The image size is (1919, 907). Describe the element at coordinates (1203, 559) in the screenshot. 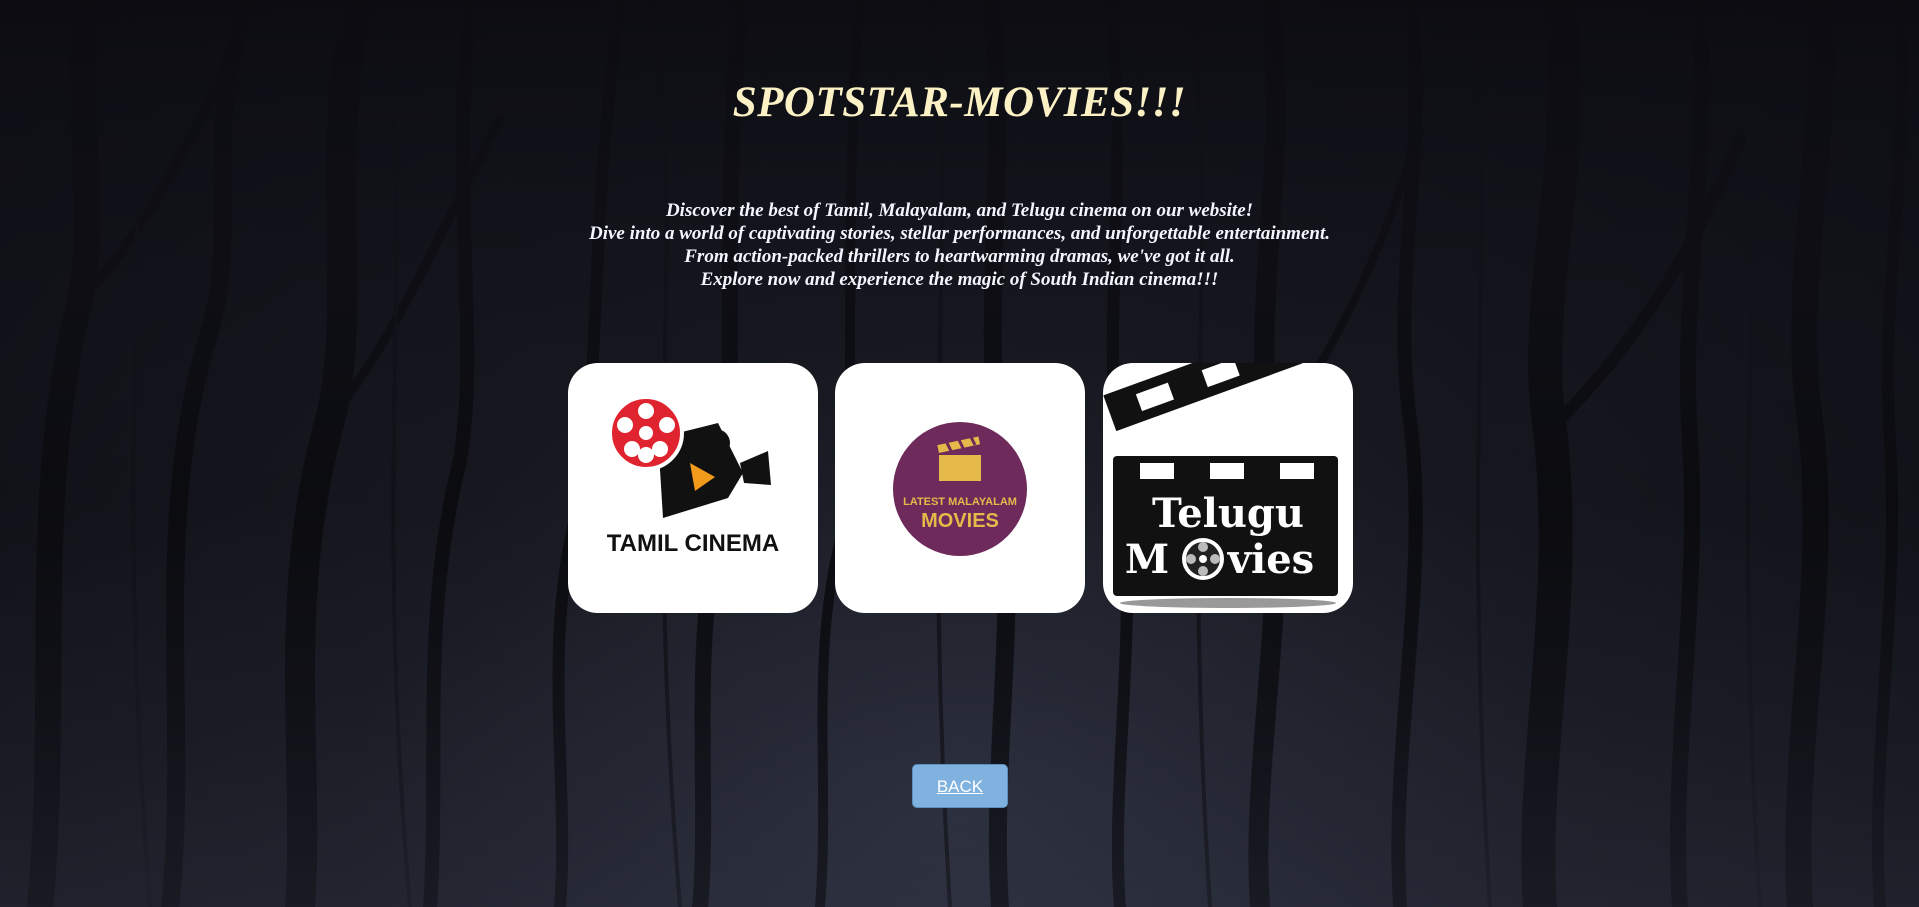

I see `film-reel-icon` at that location.